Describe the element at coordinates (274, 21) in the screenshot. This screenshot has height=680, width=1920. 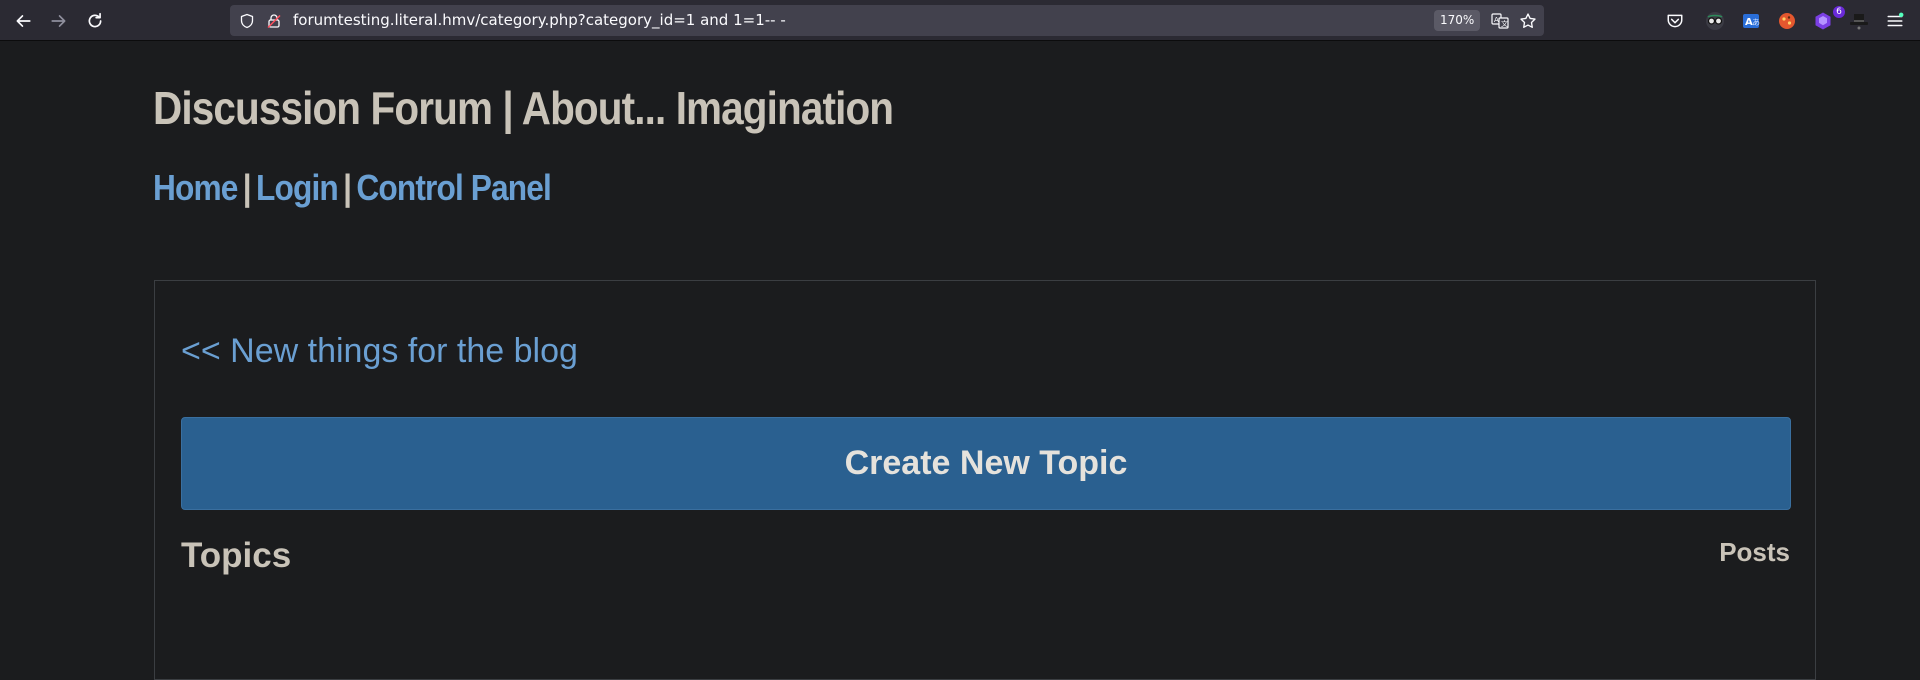
I see `insecure-lock-icon` at that location.